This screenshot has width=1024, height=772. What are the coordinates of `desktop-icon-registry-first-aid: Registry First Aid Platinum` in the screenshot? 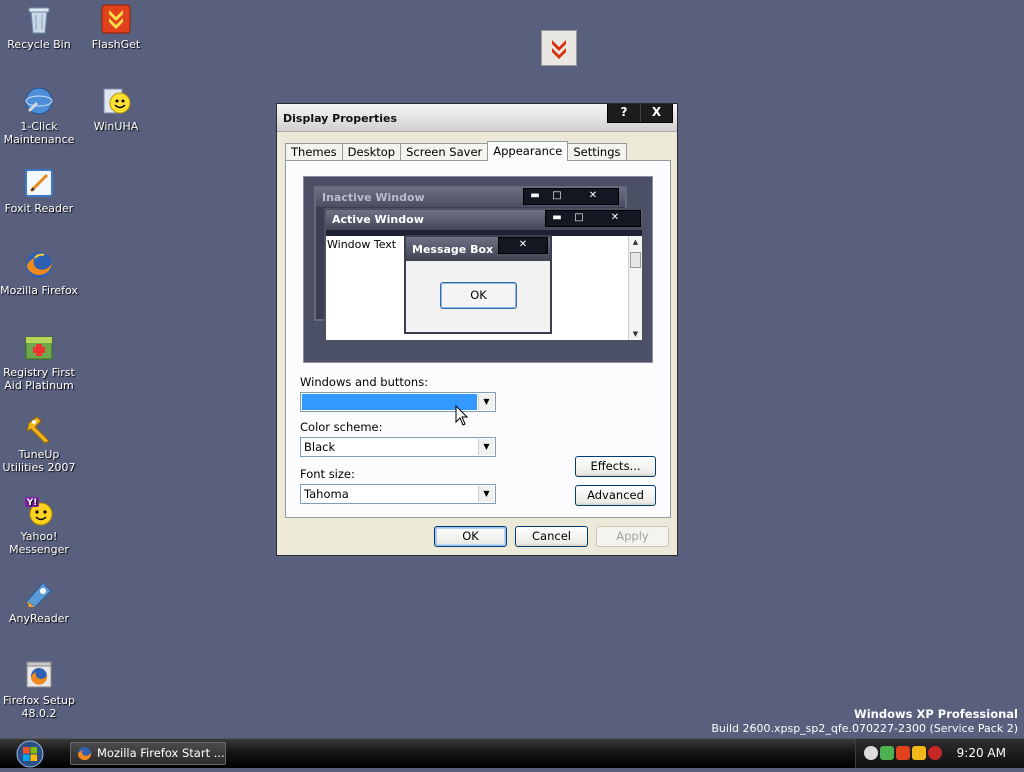 It's located at (39, 361).